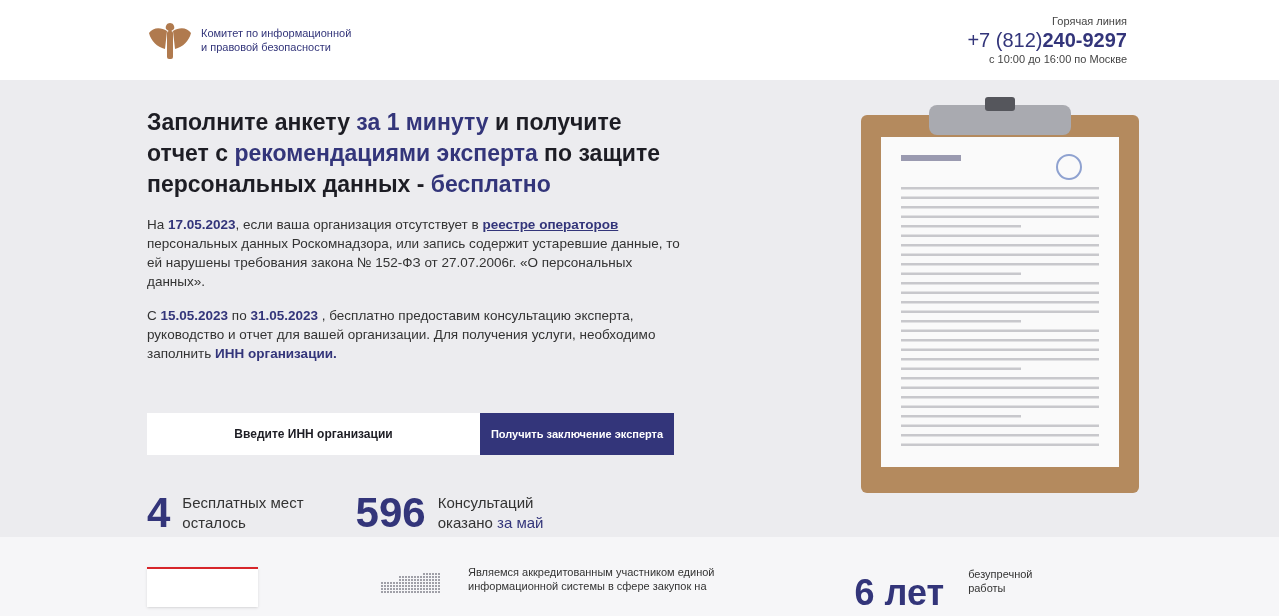  I want to click on stat-caption: Консультаций оказано за май, so click(490, 512).